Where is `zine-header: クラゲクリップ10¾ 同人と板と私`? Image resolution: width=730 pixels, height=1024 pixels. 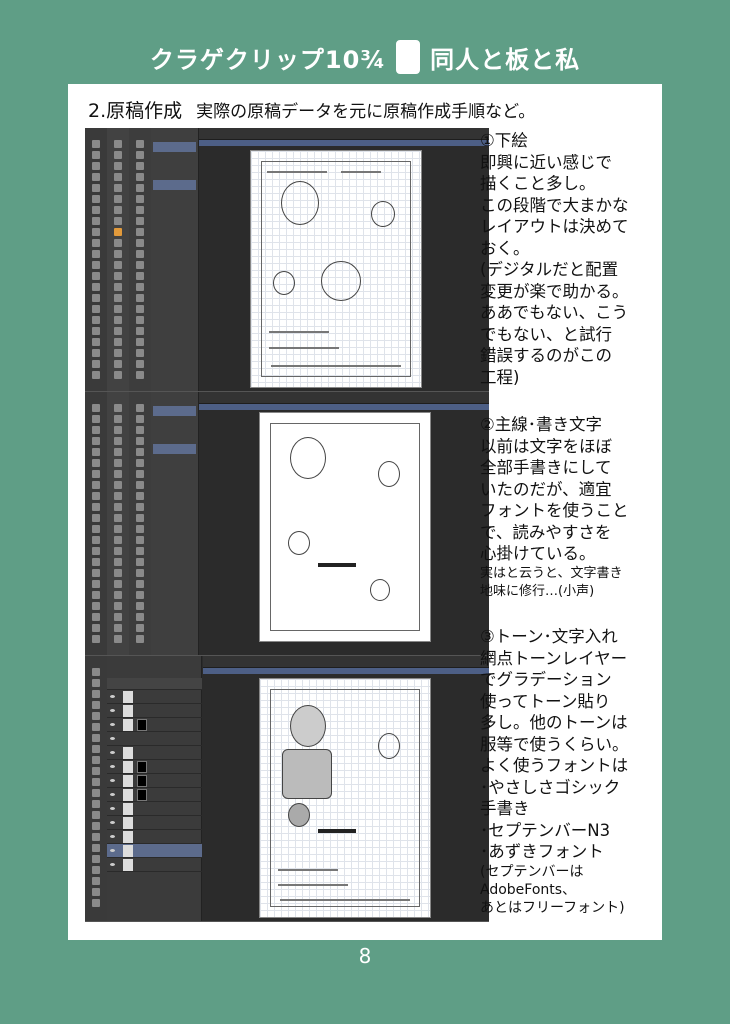 zine-header: クラゲクリップ10¾ 同人と板と私 is located at coordinates (365, 57).